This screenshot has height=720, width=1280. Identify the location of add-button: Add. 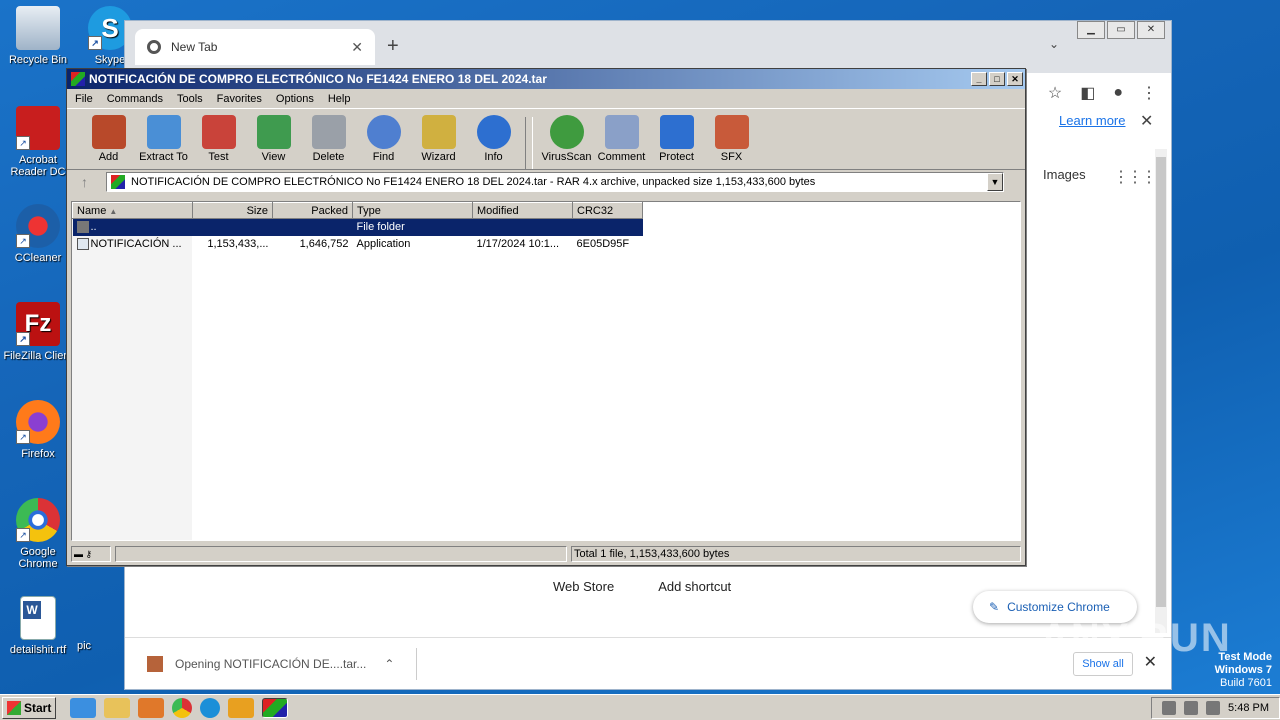
(108, 139).